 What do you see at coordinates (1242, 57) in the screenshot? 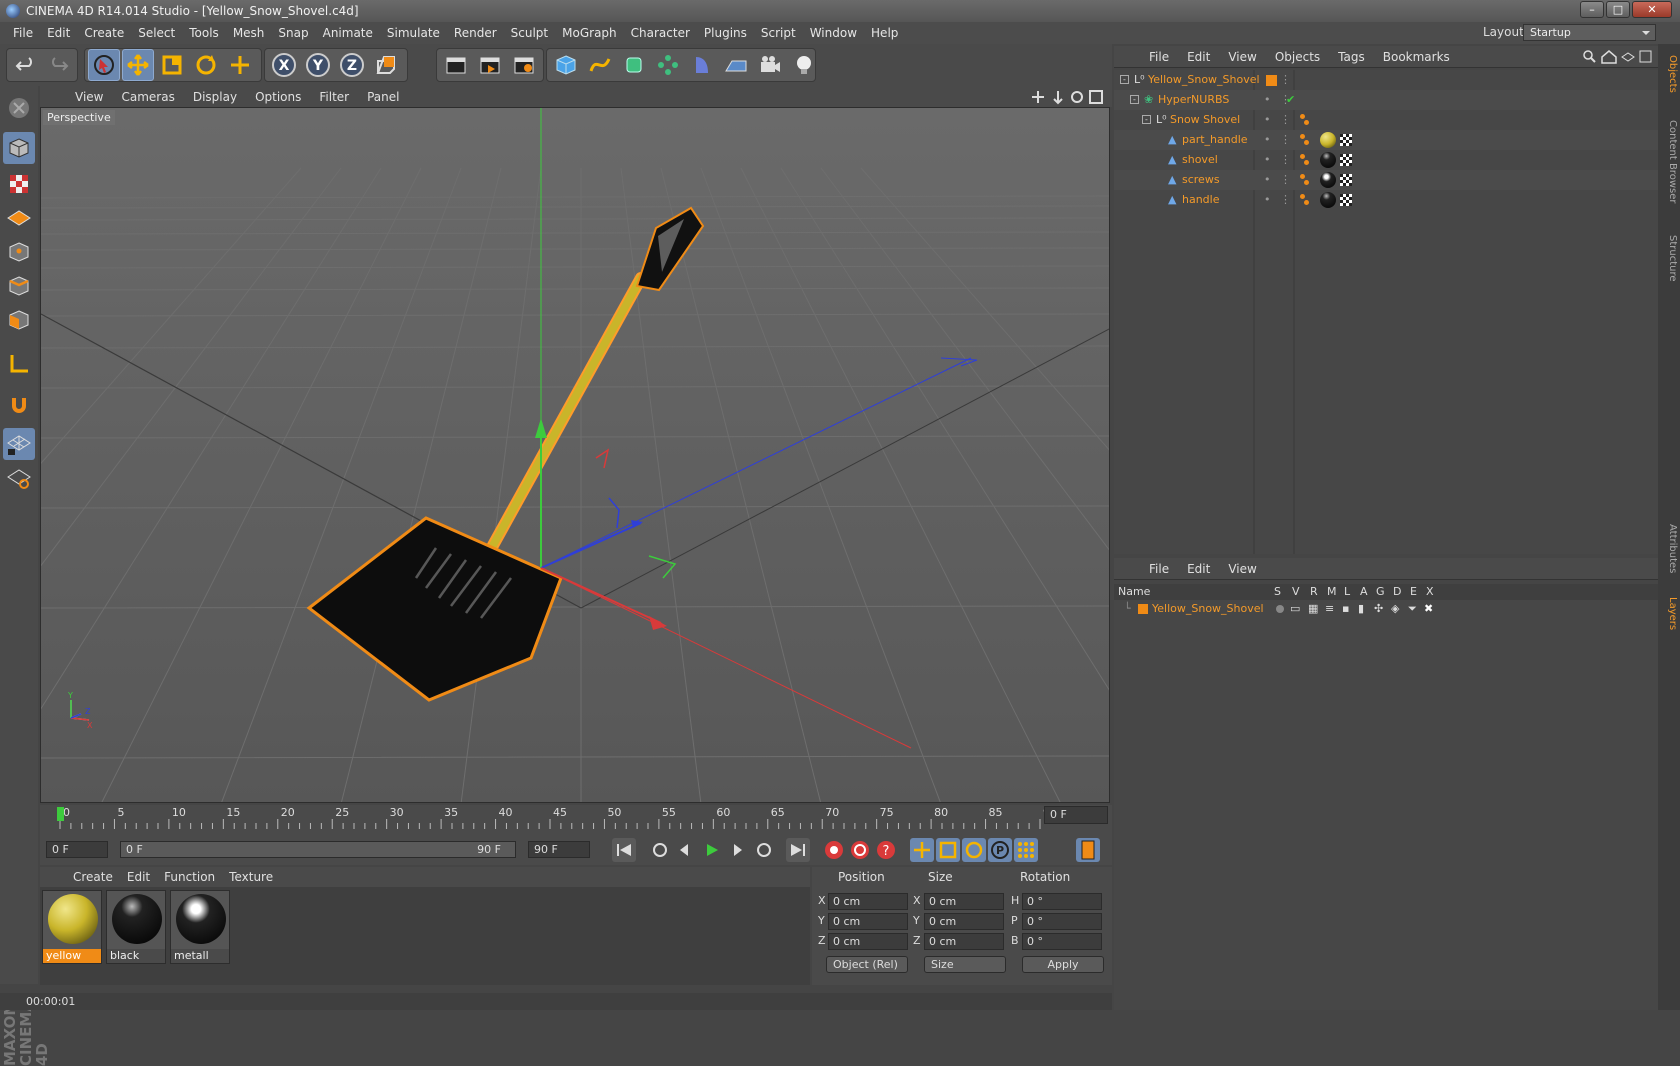
I see `objects-menu-view: View` at bounding box center [1242, 57].